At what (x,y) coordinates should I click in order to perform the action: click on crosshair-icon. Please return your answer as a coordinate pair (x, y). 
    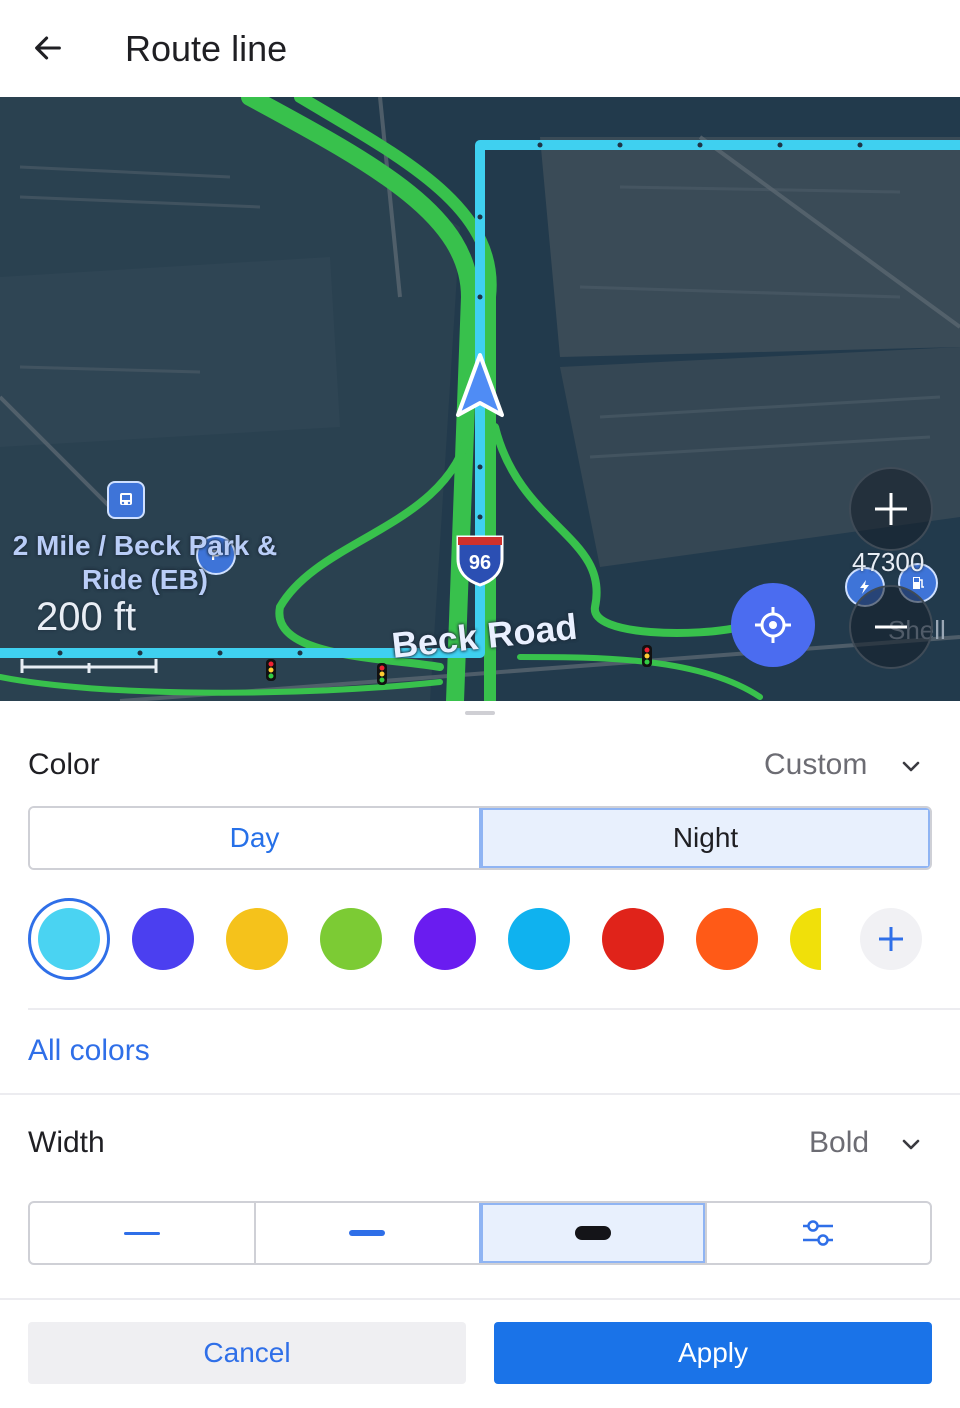
    Looking at the image, I should click on (773, 625).